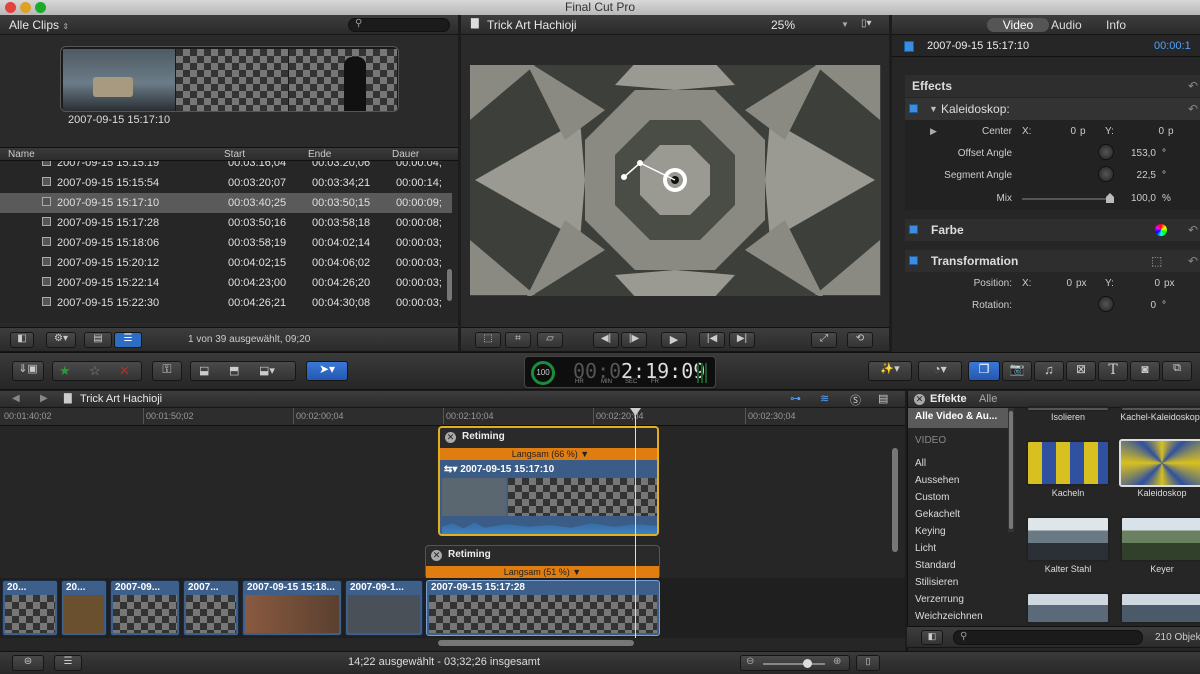 The image size is (1200, 674). Describe the element at coordinates (635, 523) in the screenshot. I see `playhead` at that location.